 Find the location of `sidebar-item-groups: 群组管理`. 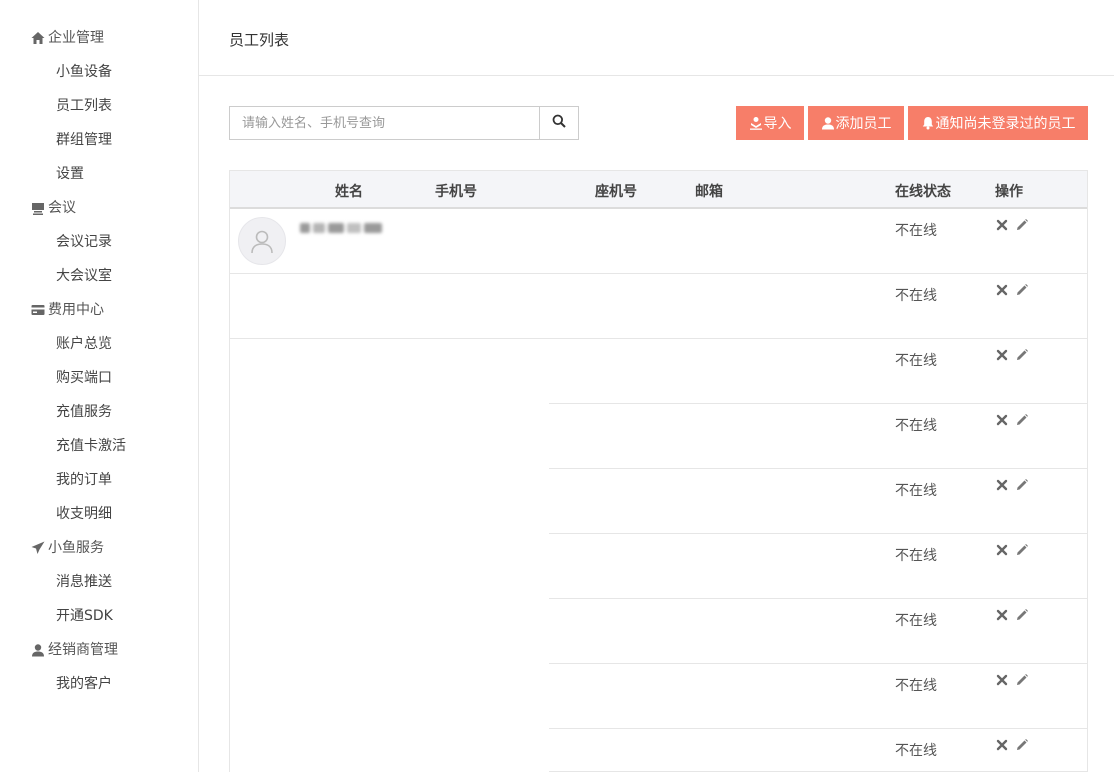

sidebar-item-groups: 群组管理 is located at coordinates (99, 140).